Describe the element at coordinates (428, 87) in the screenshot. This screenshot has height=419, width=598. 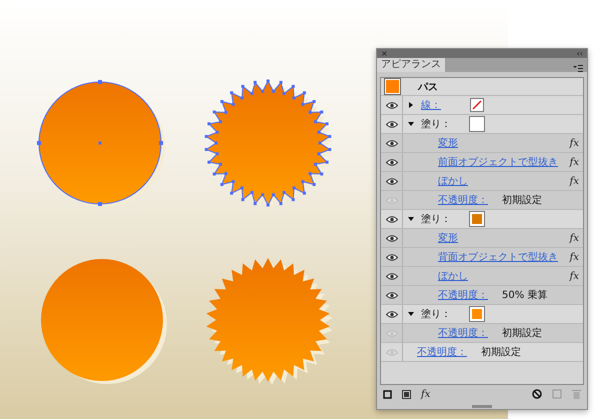
I see `object-label: パス` at that location.